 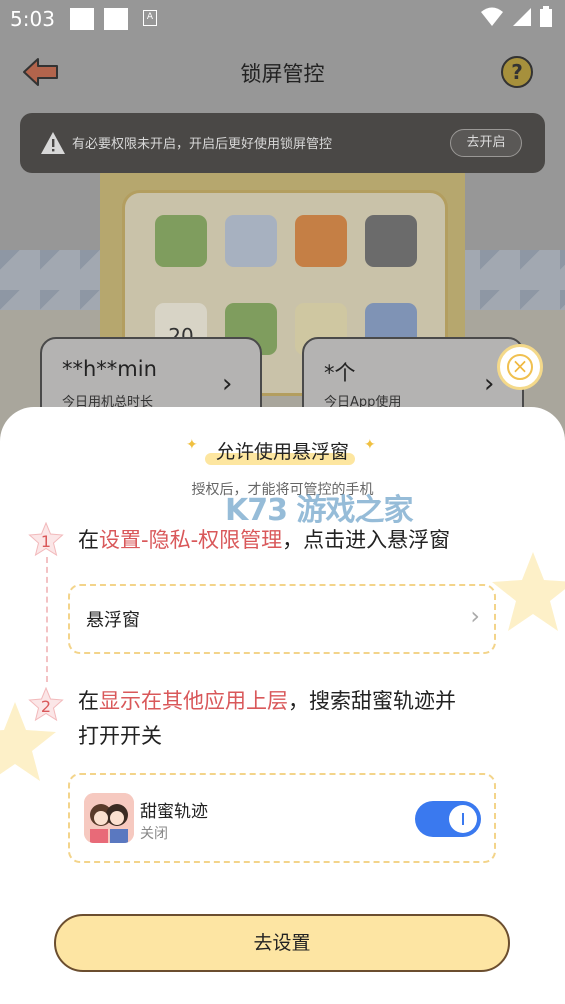 I want to click on star-decoration-icon, so click(x=528, y=591).